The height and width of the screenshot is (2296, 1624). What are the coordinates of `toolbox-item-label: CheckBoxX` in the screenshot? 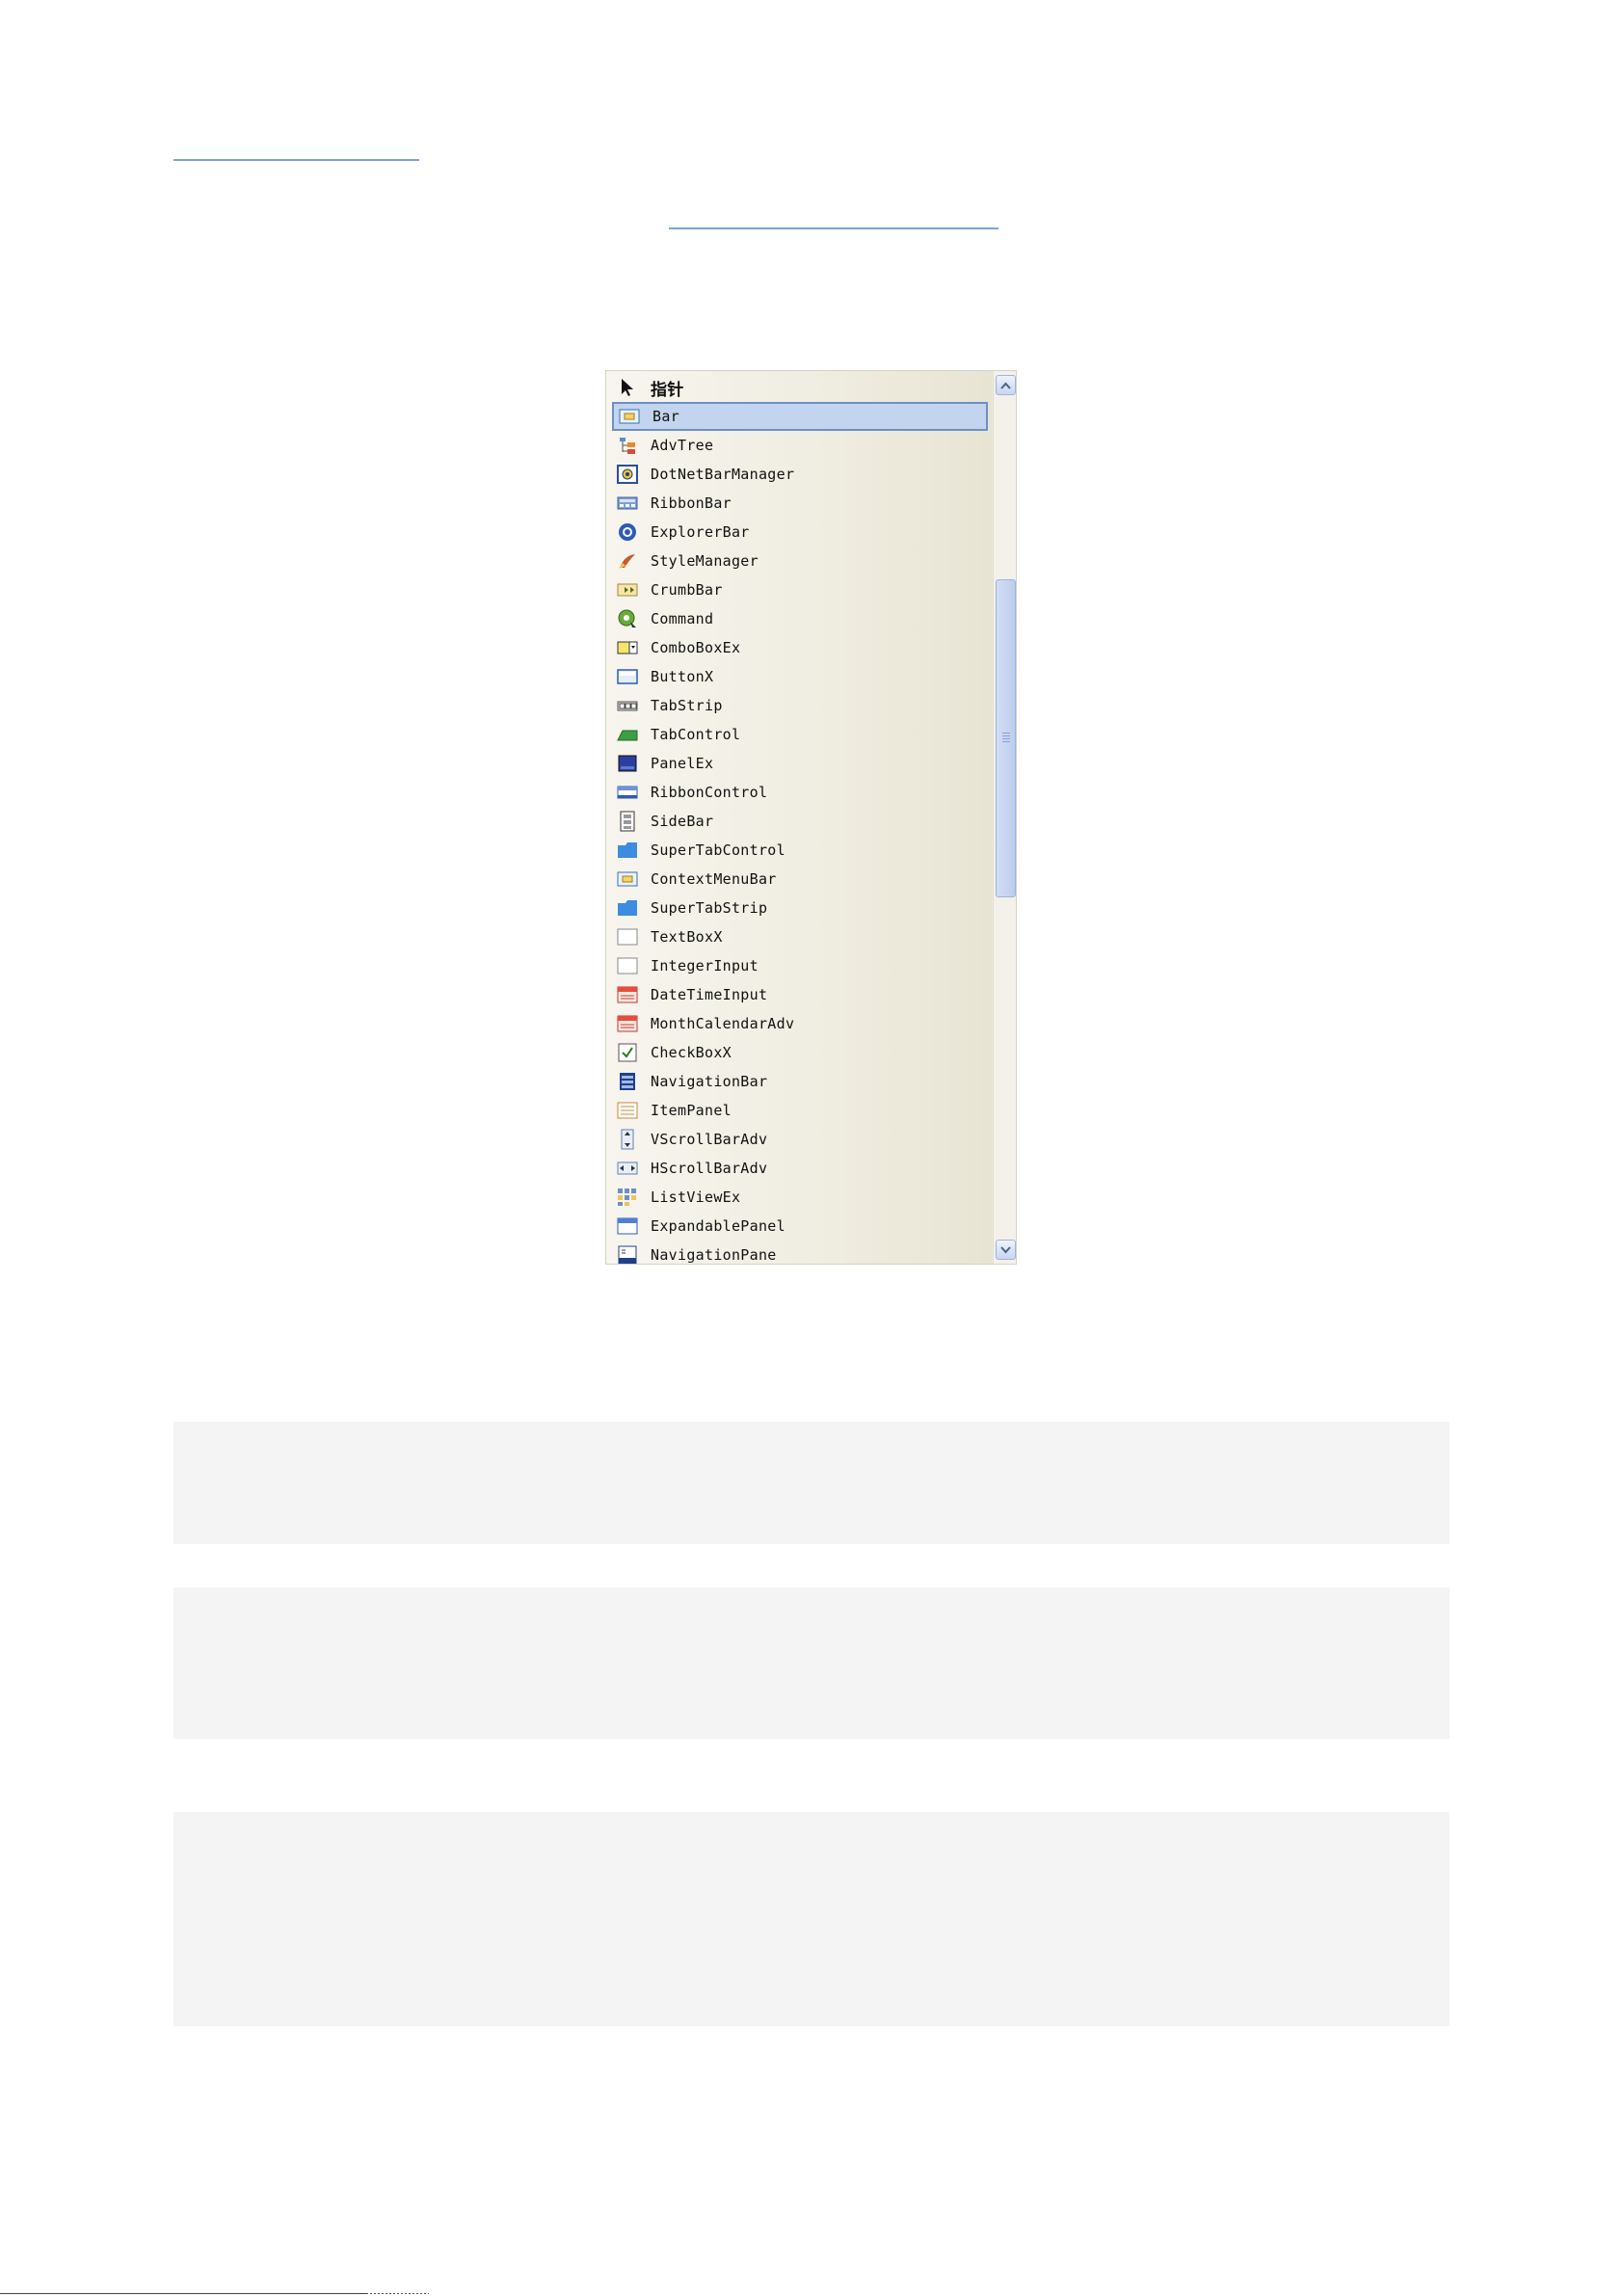 It's located at (691, 1052).